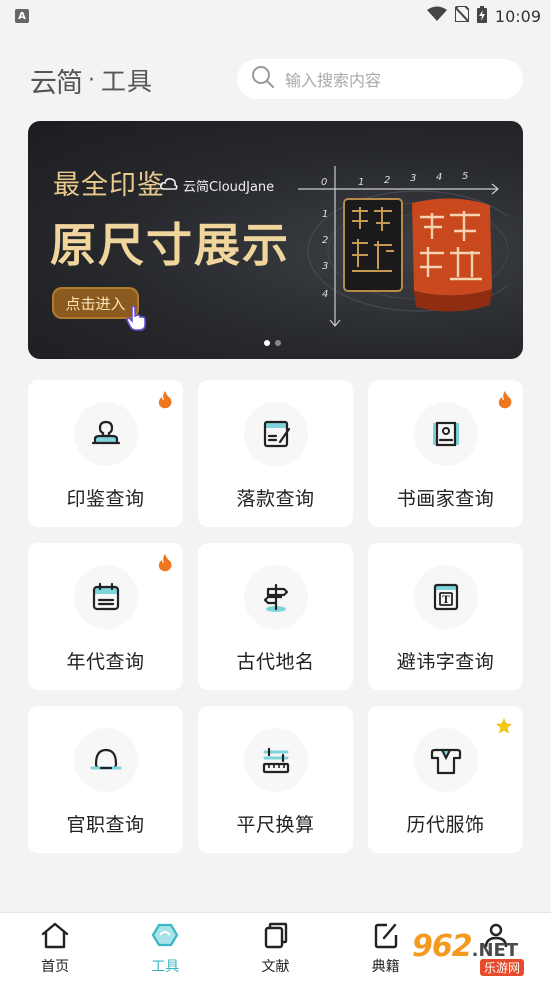 This screenshot has width=551, height=981. I want to click on watermark-main: 962, so click(442, 946).